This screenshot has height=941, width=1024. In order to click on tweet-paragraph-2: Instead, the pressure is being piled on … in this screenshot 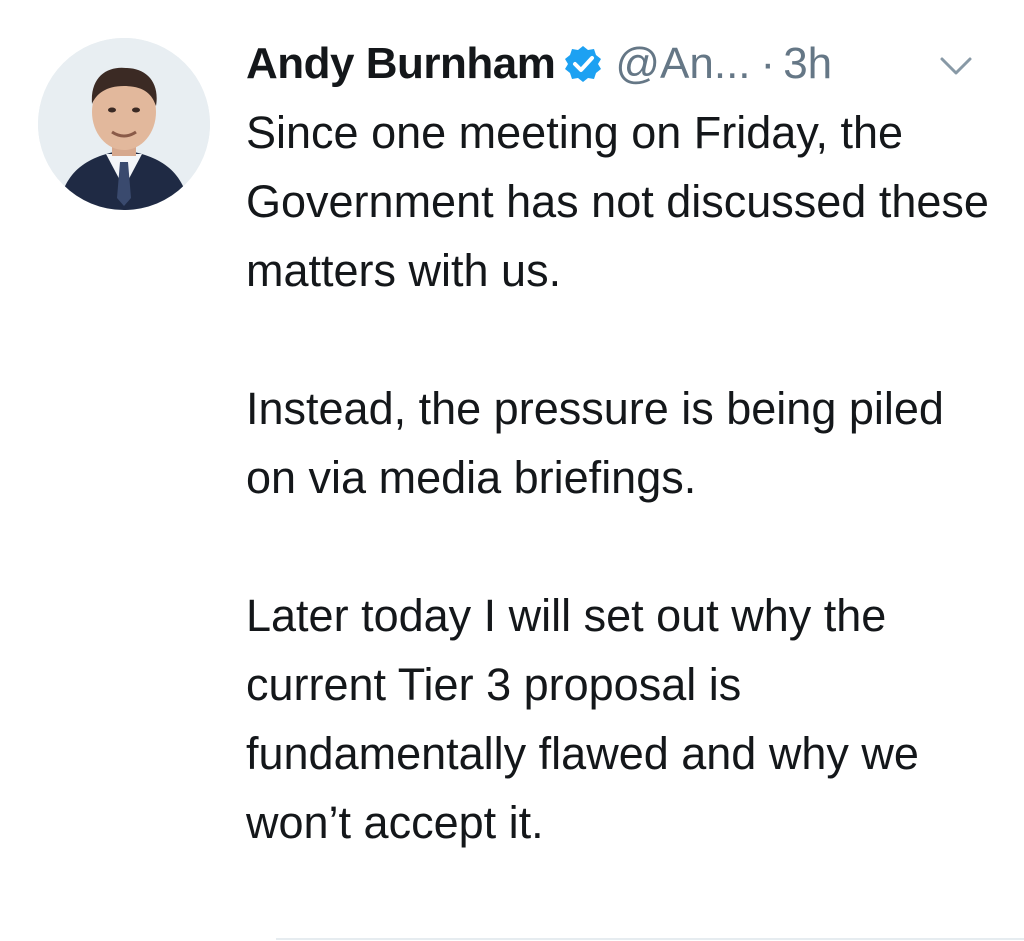, I will do `click(595, 443)`.